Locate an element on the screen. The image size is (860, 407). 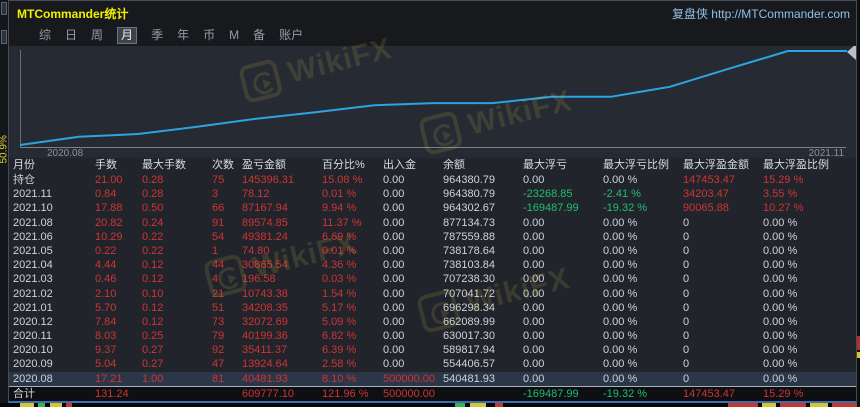
column-header: 月份 is located at coordinates (24, 165).